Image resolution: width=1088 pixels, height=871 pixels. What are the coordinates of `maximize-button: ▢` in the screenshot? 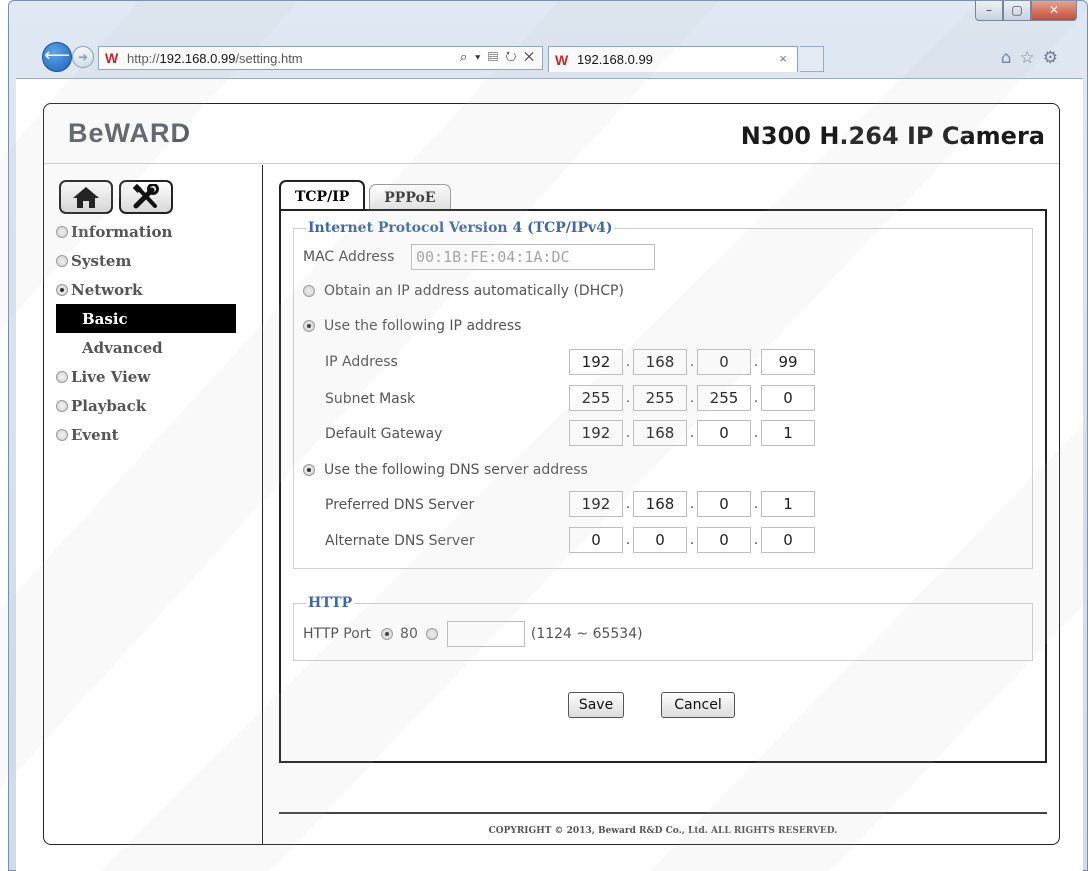 It's located at (1017, 11).